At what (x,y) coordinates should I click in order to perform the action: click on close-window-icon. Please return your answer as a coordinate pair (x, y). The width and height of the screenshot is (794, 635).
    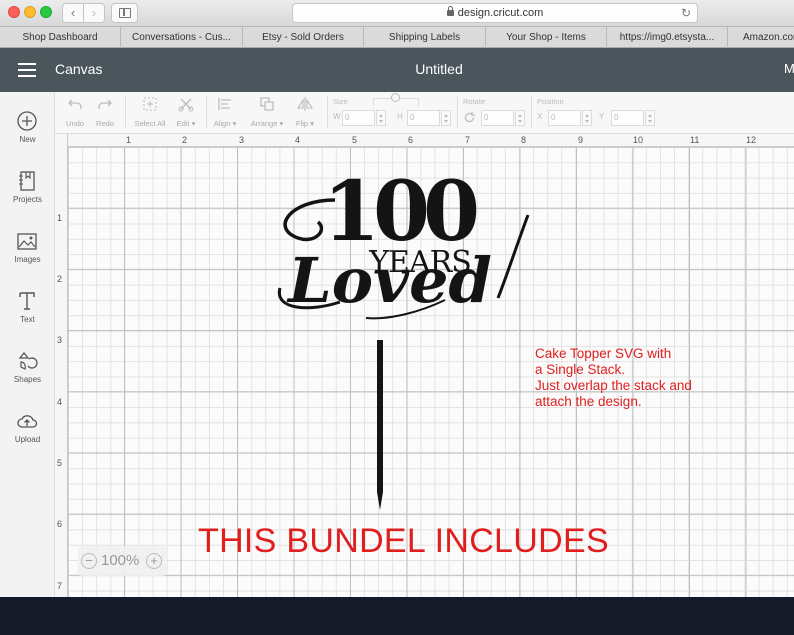
    Looking at the image, I should click on (14, 12).